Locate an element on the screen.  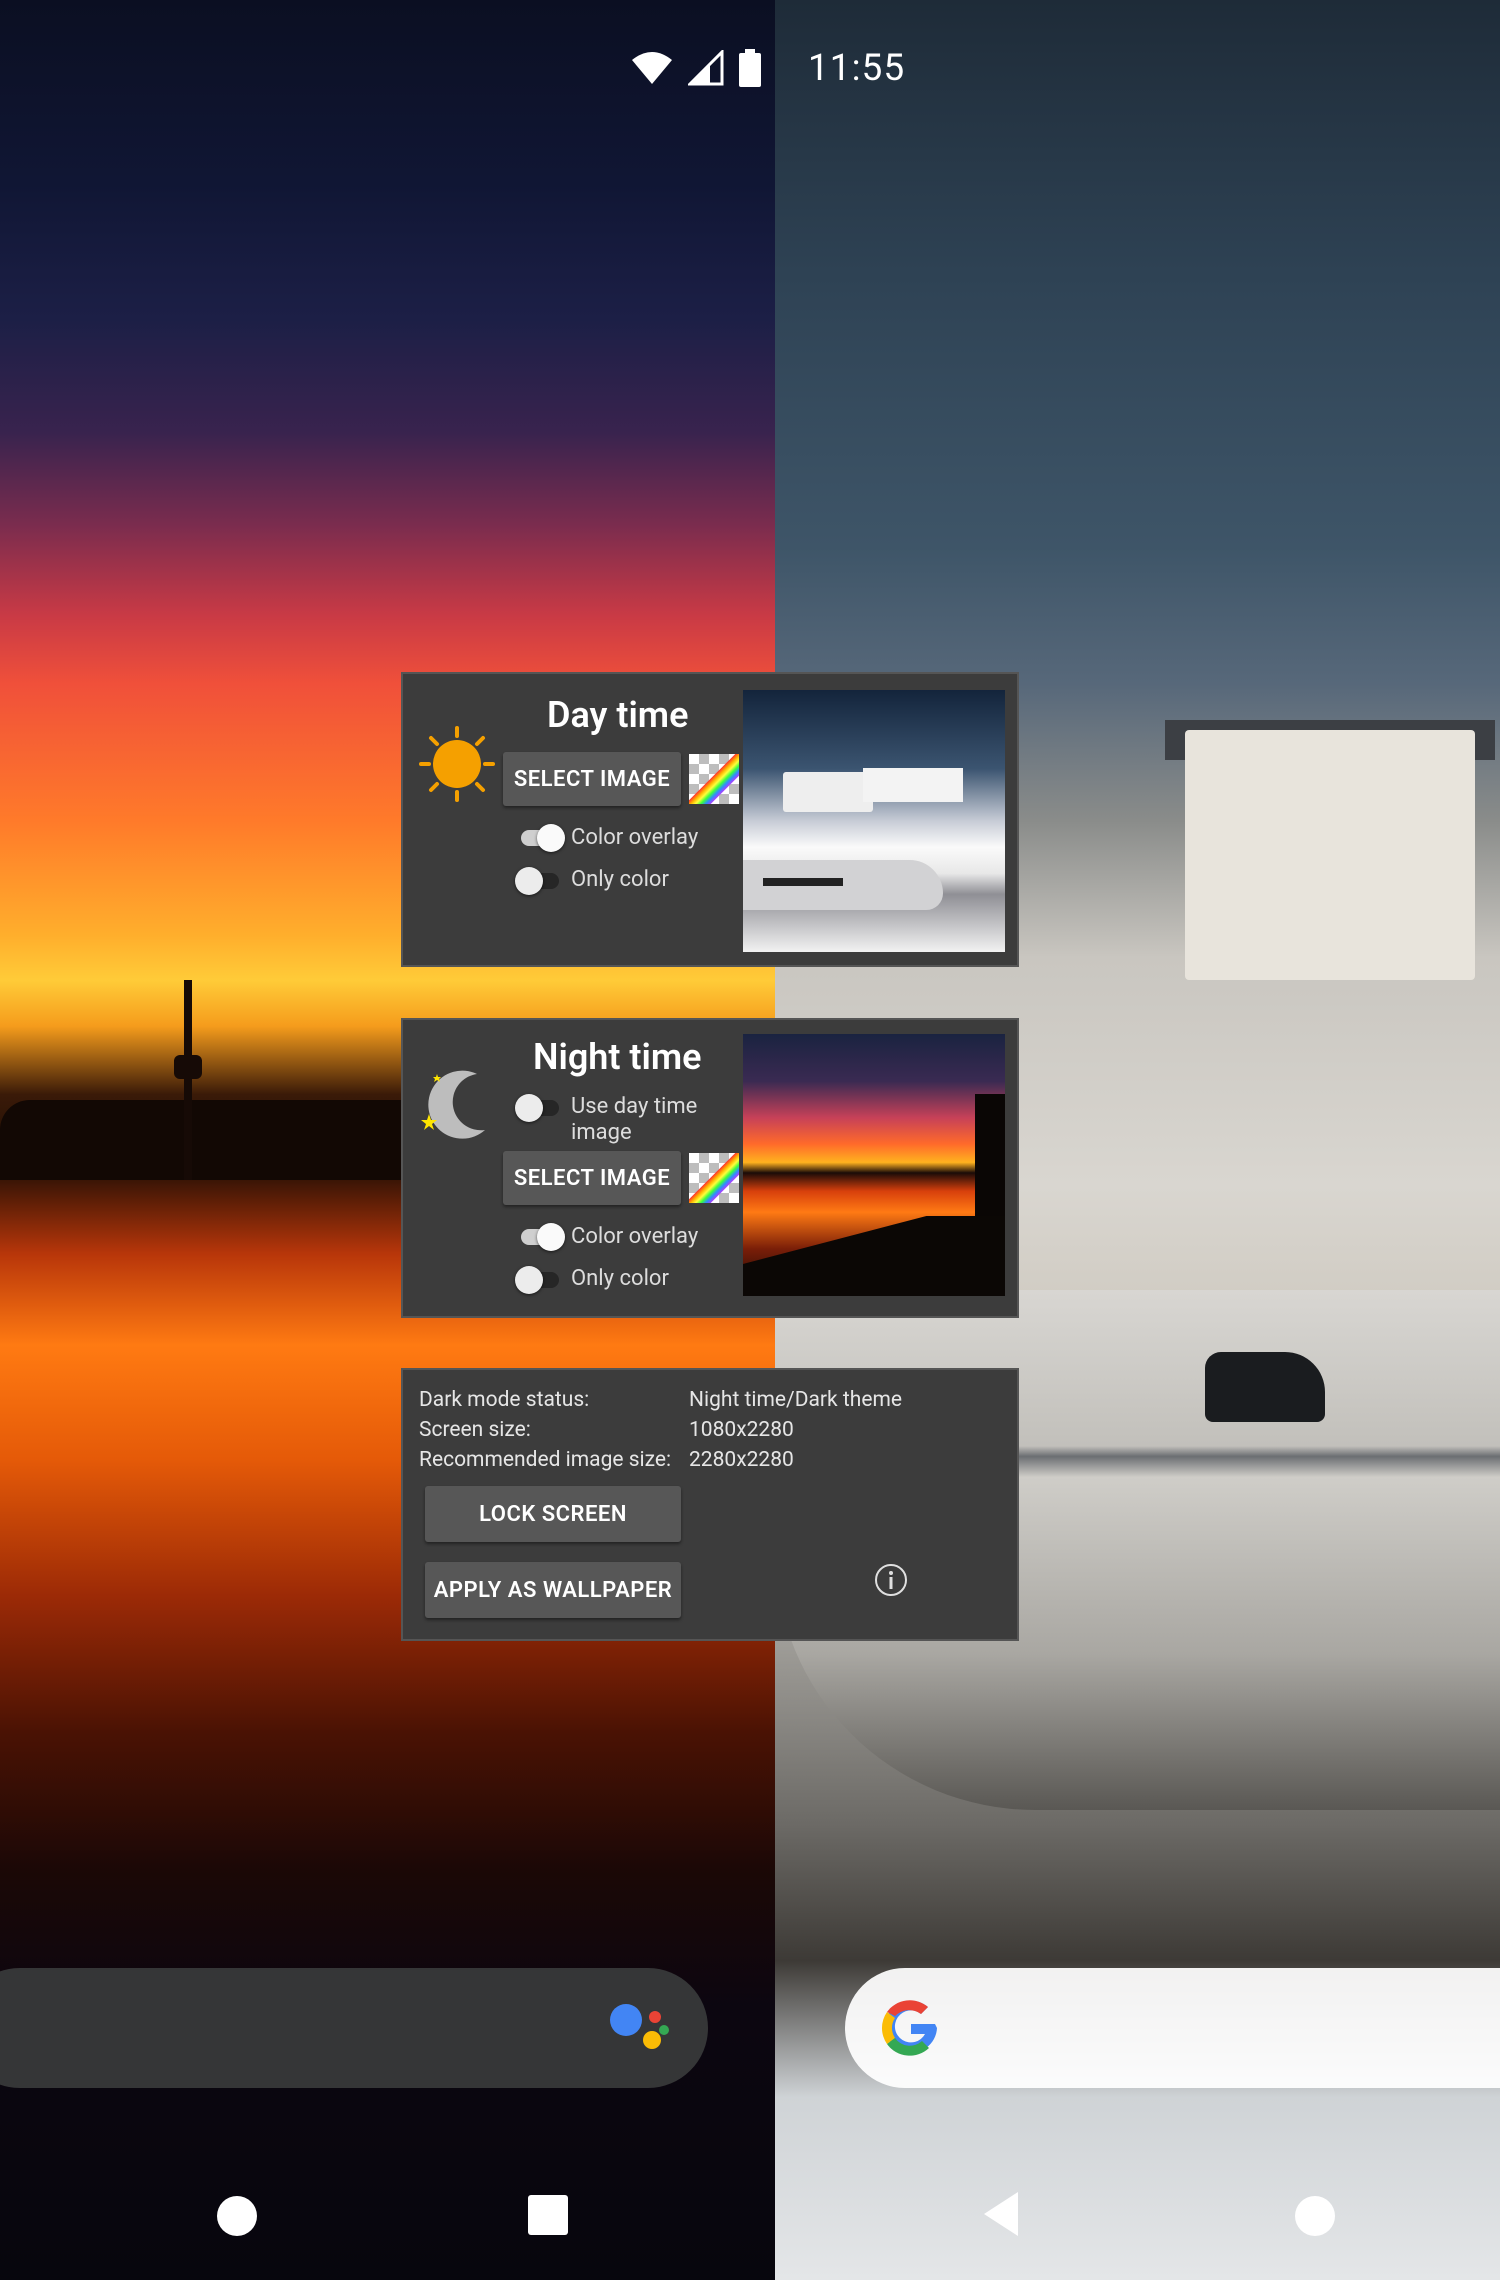
clock: 11:55 is located at coordinates (857, 68).